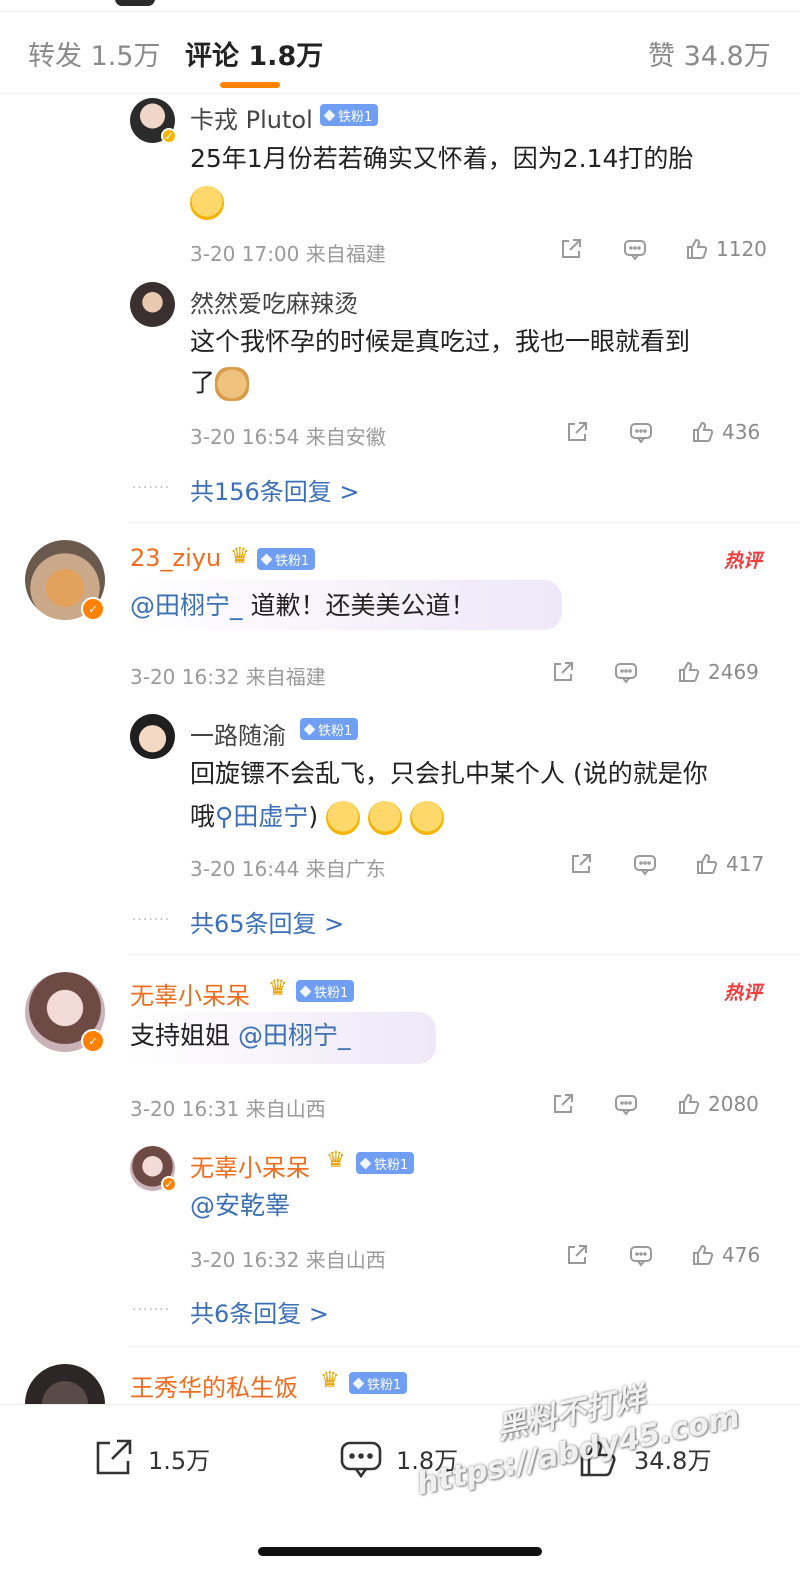  What do you see at coordinates (725, 432) in the screenshot?
I see `like-button: 436` at bounding box center [725, 432].